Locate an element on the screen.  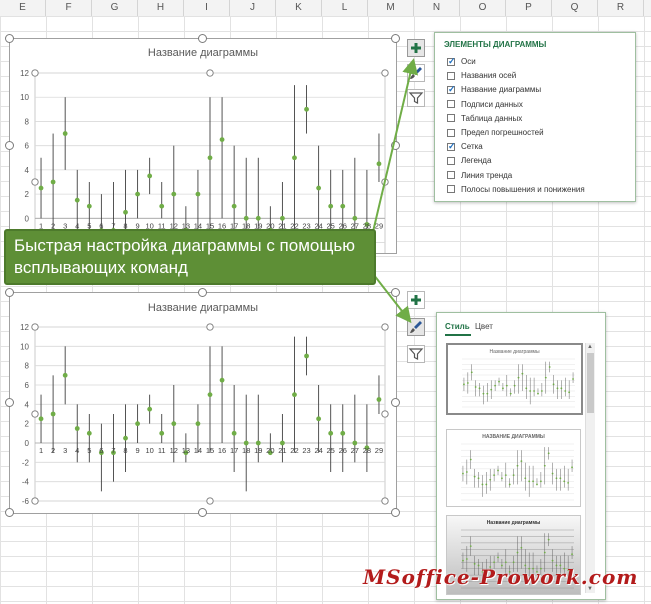
scroll-thumb is located at coordinates (590, 383).